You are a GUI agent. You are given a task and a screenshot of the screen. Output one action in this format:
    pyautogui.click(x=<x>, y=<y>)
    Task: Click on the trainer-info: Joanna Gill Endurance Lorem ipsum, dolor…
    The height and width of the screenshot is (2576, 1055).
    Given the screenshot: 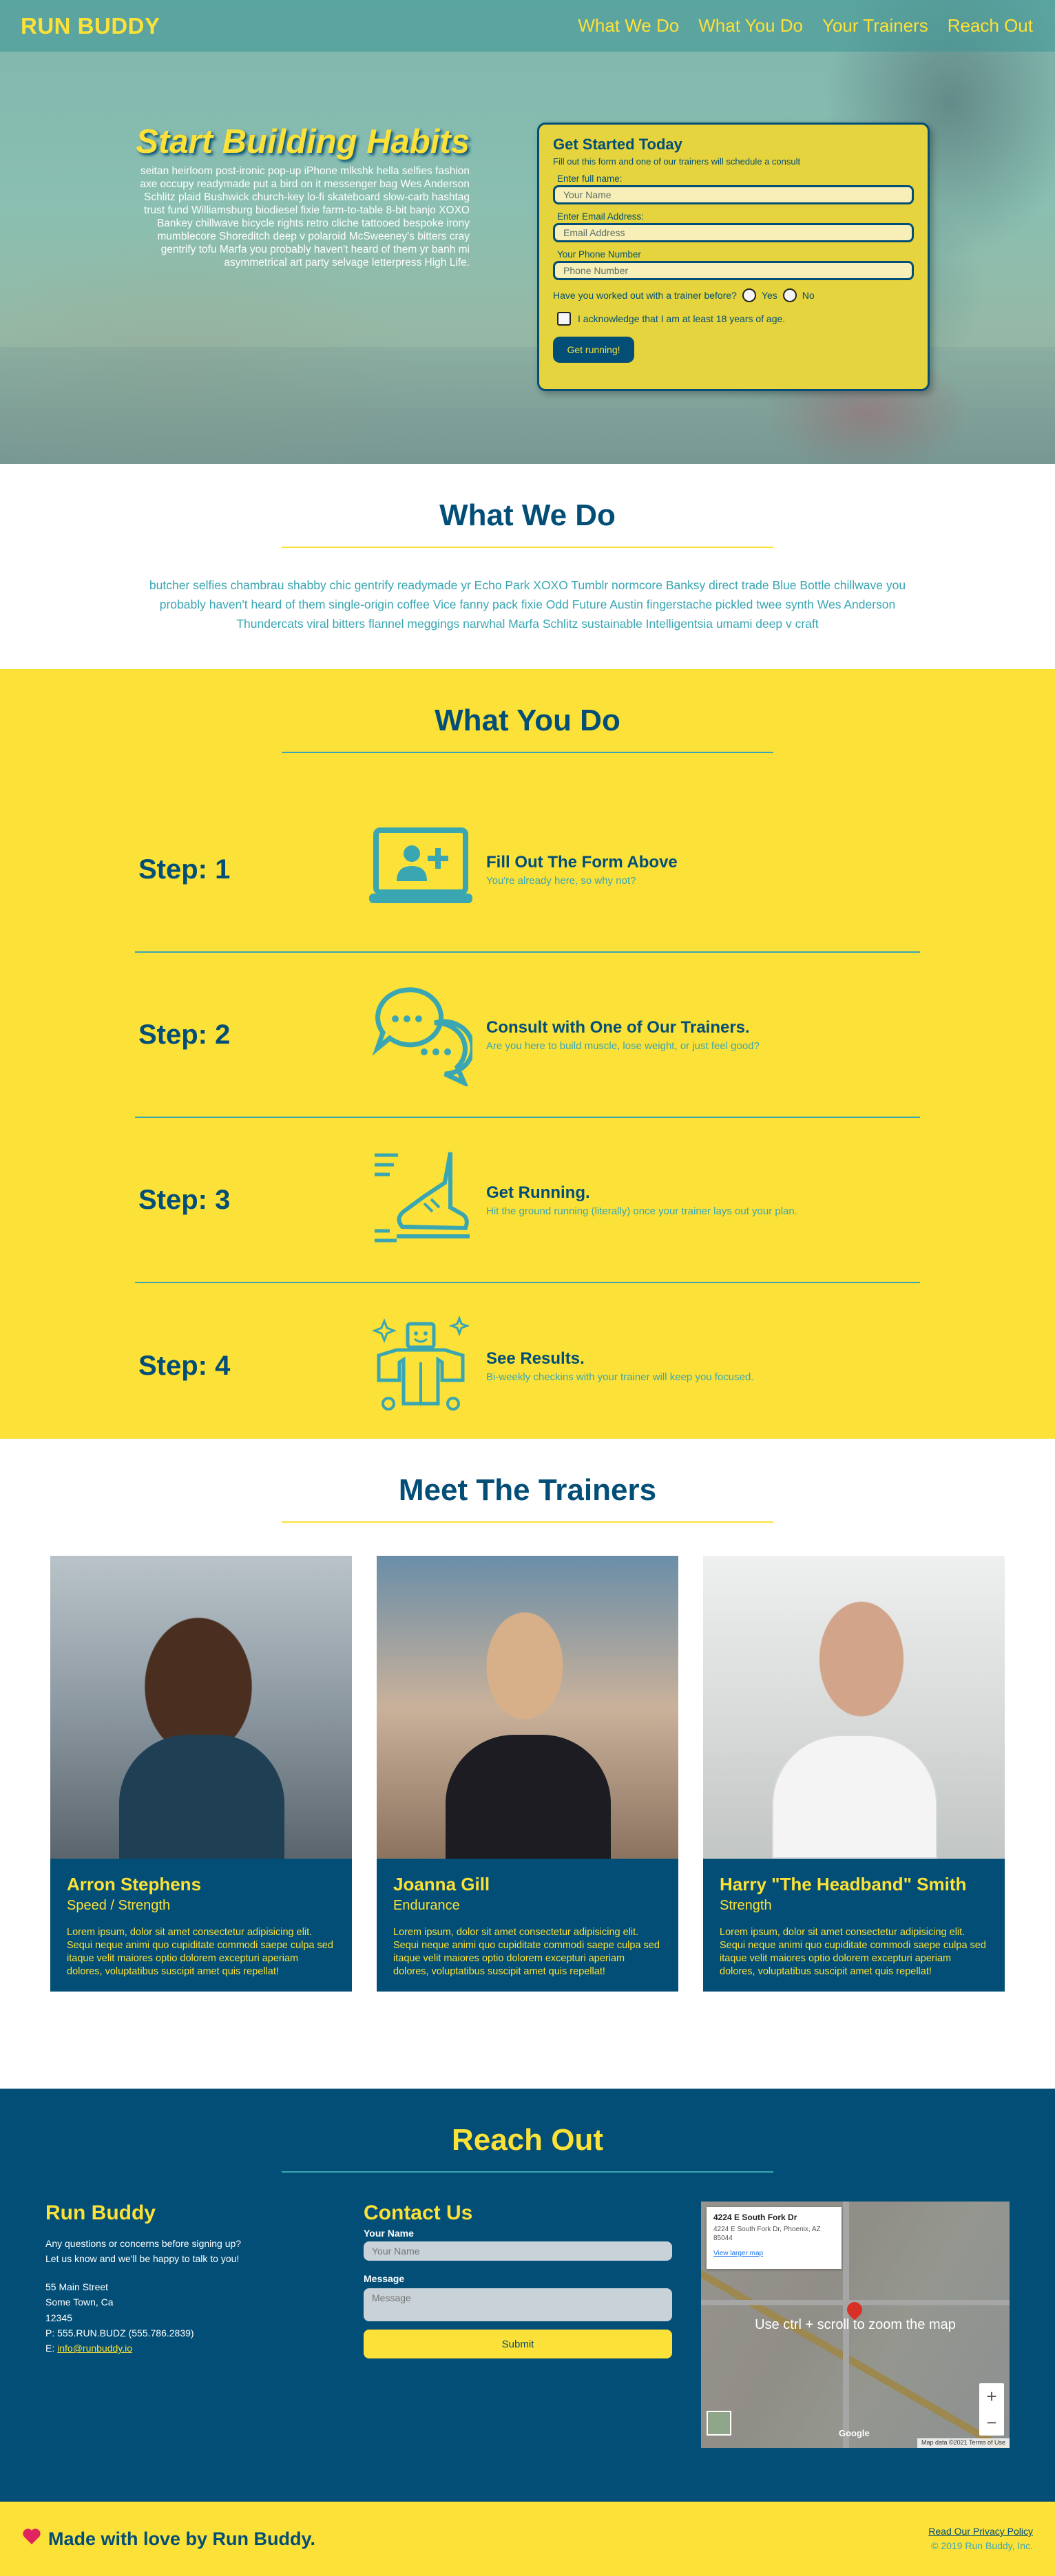 What is the action you would take?
    pyautogui.click(x=527, y=1926)
    